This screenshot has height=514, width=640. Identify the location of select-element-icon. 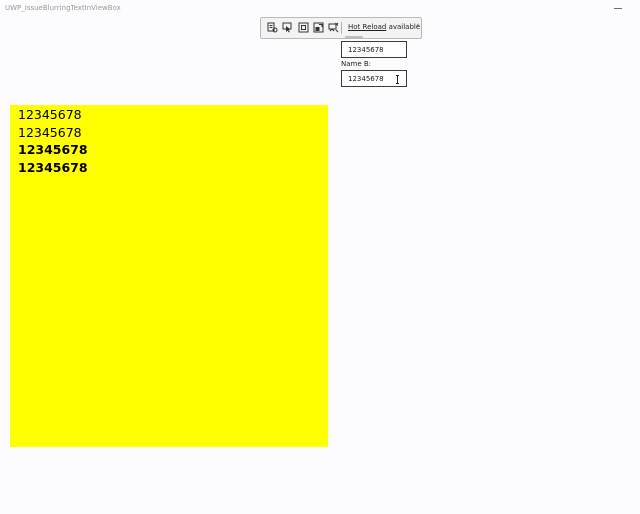
(287, 27).